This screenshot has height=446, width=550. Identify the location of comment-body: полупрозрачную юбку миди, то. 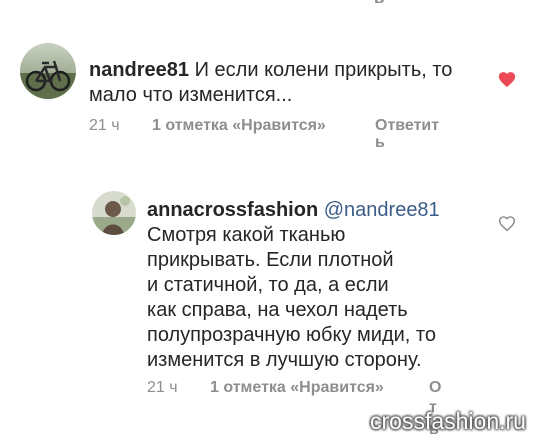
(291, 335).